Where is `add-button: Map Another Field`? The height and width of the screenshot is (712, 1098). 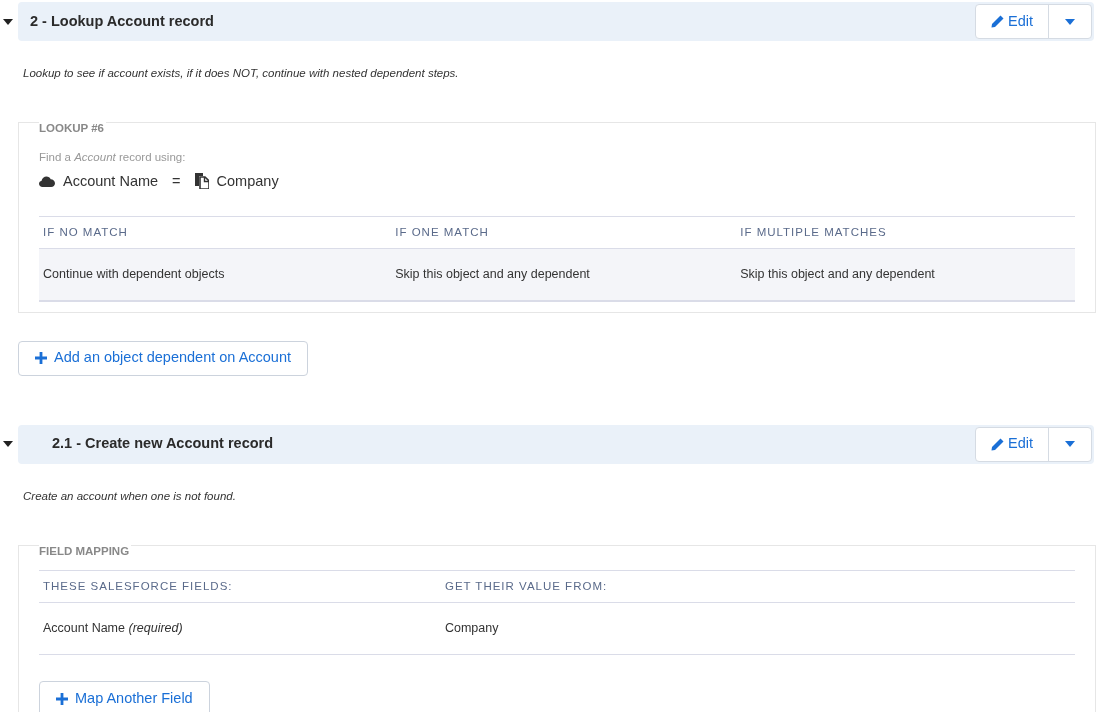
add-button: Map Another Field is located at coordinates (124, 696).